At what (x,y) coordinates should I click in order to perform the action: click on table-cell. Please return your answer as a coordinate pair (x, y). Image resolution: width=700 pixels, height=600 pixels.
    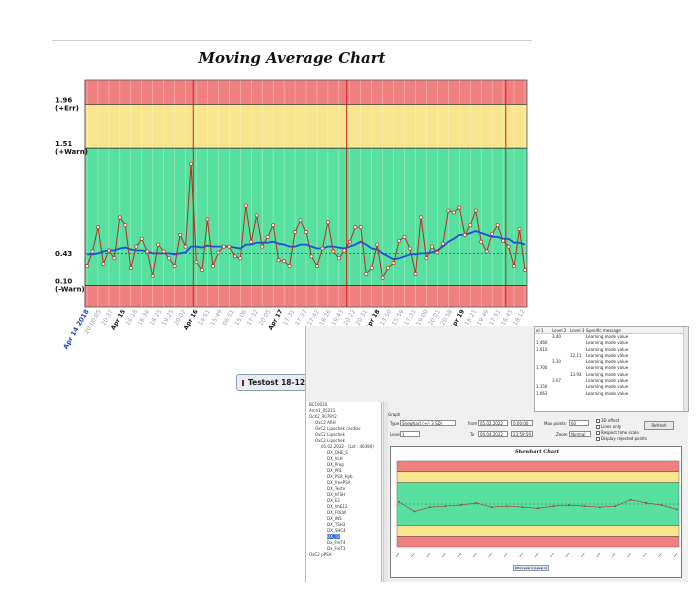
    Looking at the image, I should click on (577, 394).